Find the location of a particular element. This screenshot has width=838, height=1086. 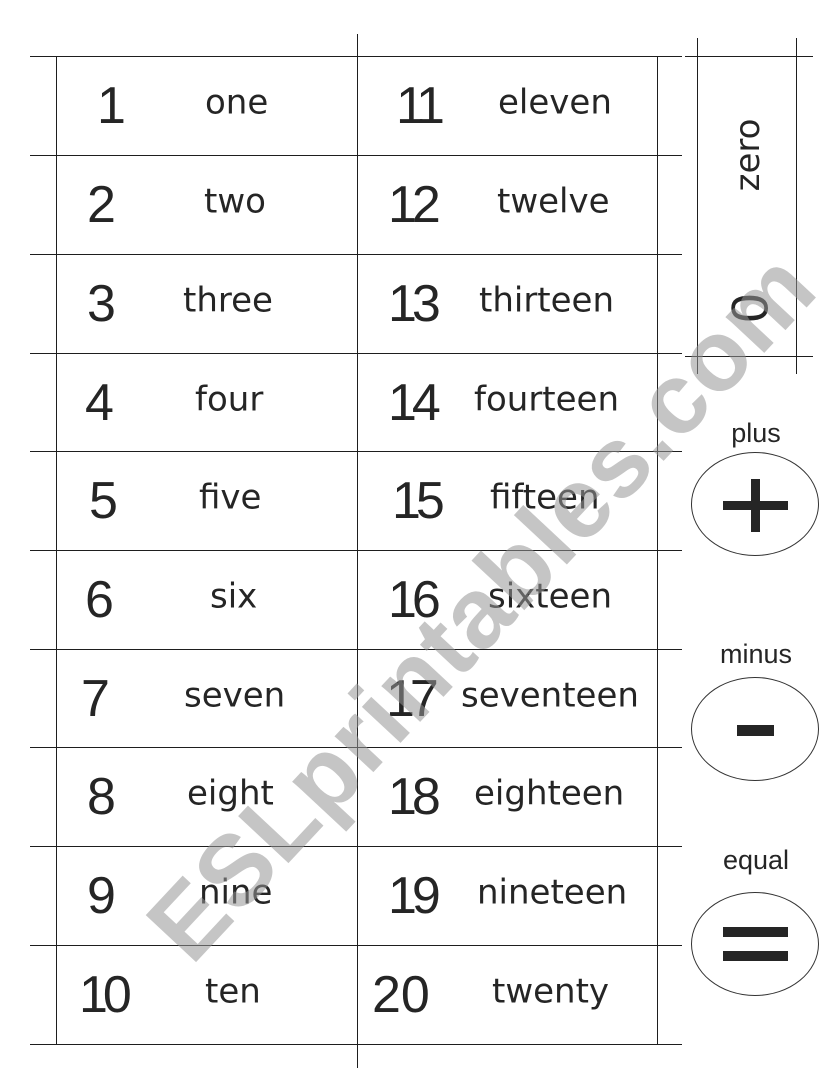

number-card: 5 five is located at coordinates (207, 501).